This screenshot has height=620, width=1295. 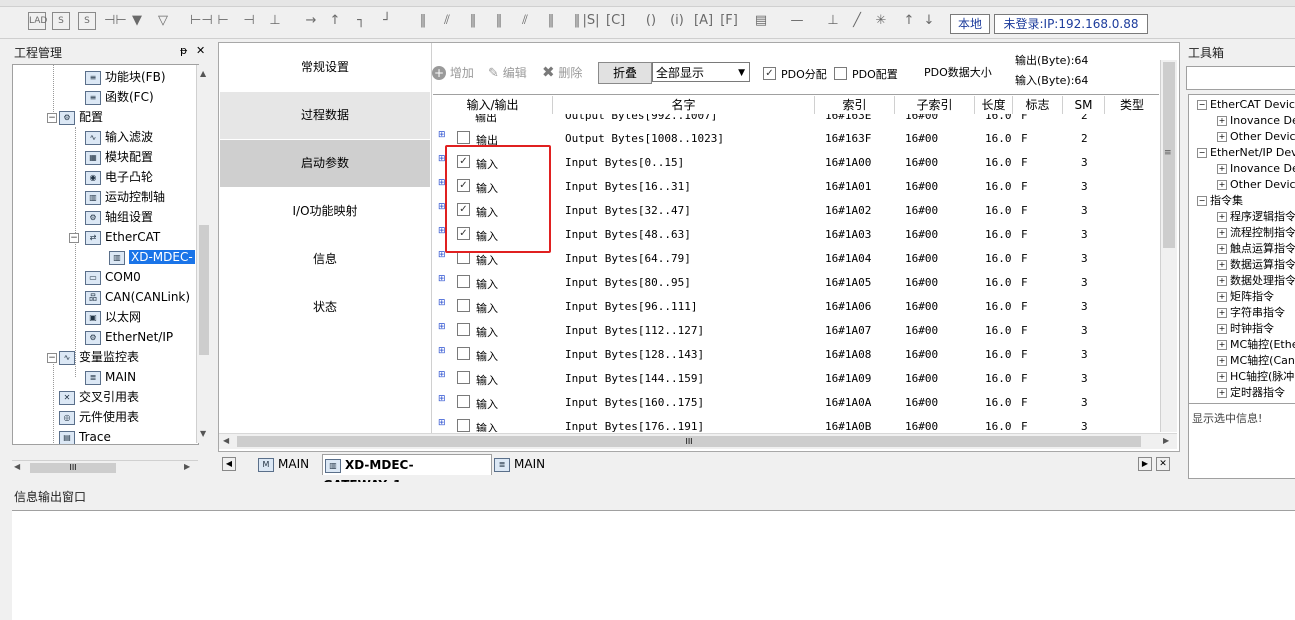 I want to click on delete-button: ✖ 删除, so click(x=562, y=72).